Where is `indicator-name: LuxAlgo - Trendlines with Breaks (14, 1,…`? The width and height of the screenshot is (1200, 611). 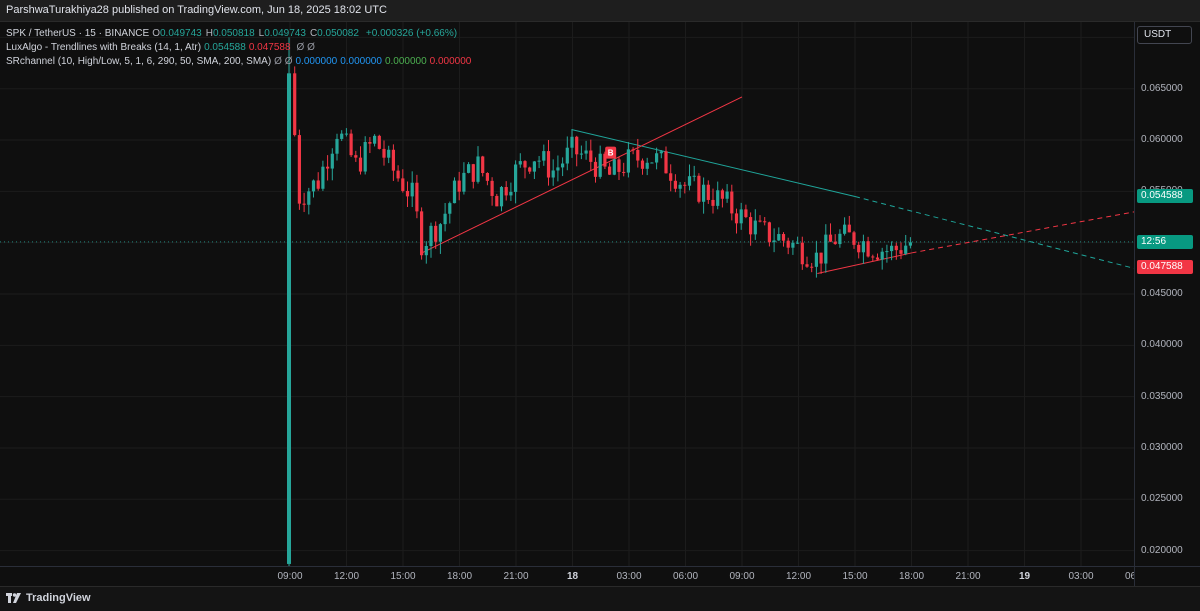
indicator-name: LuxAlgo - Trendlines with Breaks (14, 1,… is located at coordinates (103, 48).